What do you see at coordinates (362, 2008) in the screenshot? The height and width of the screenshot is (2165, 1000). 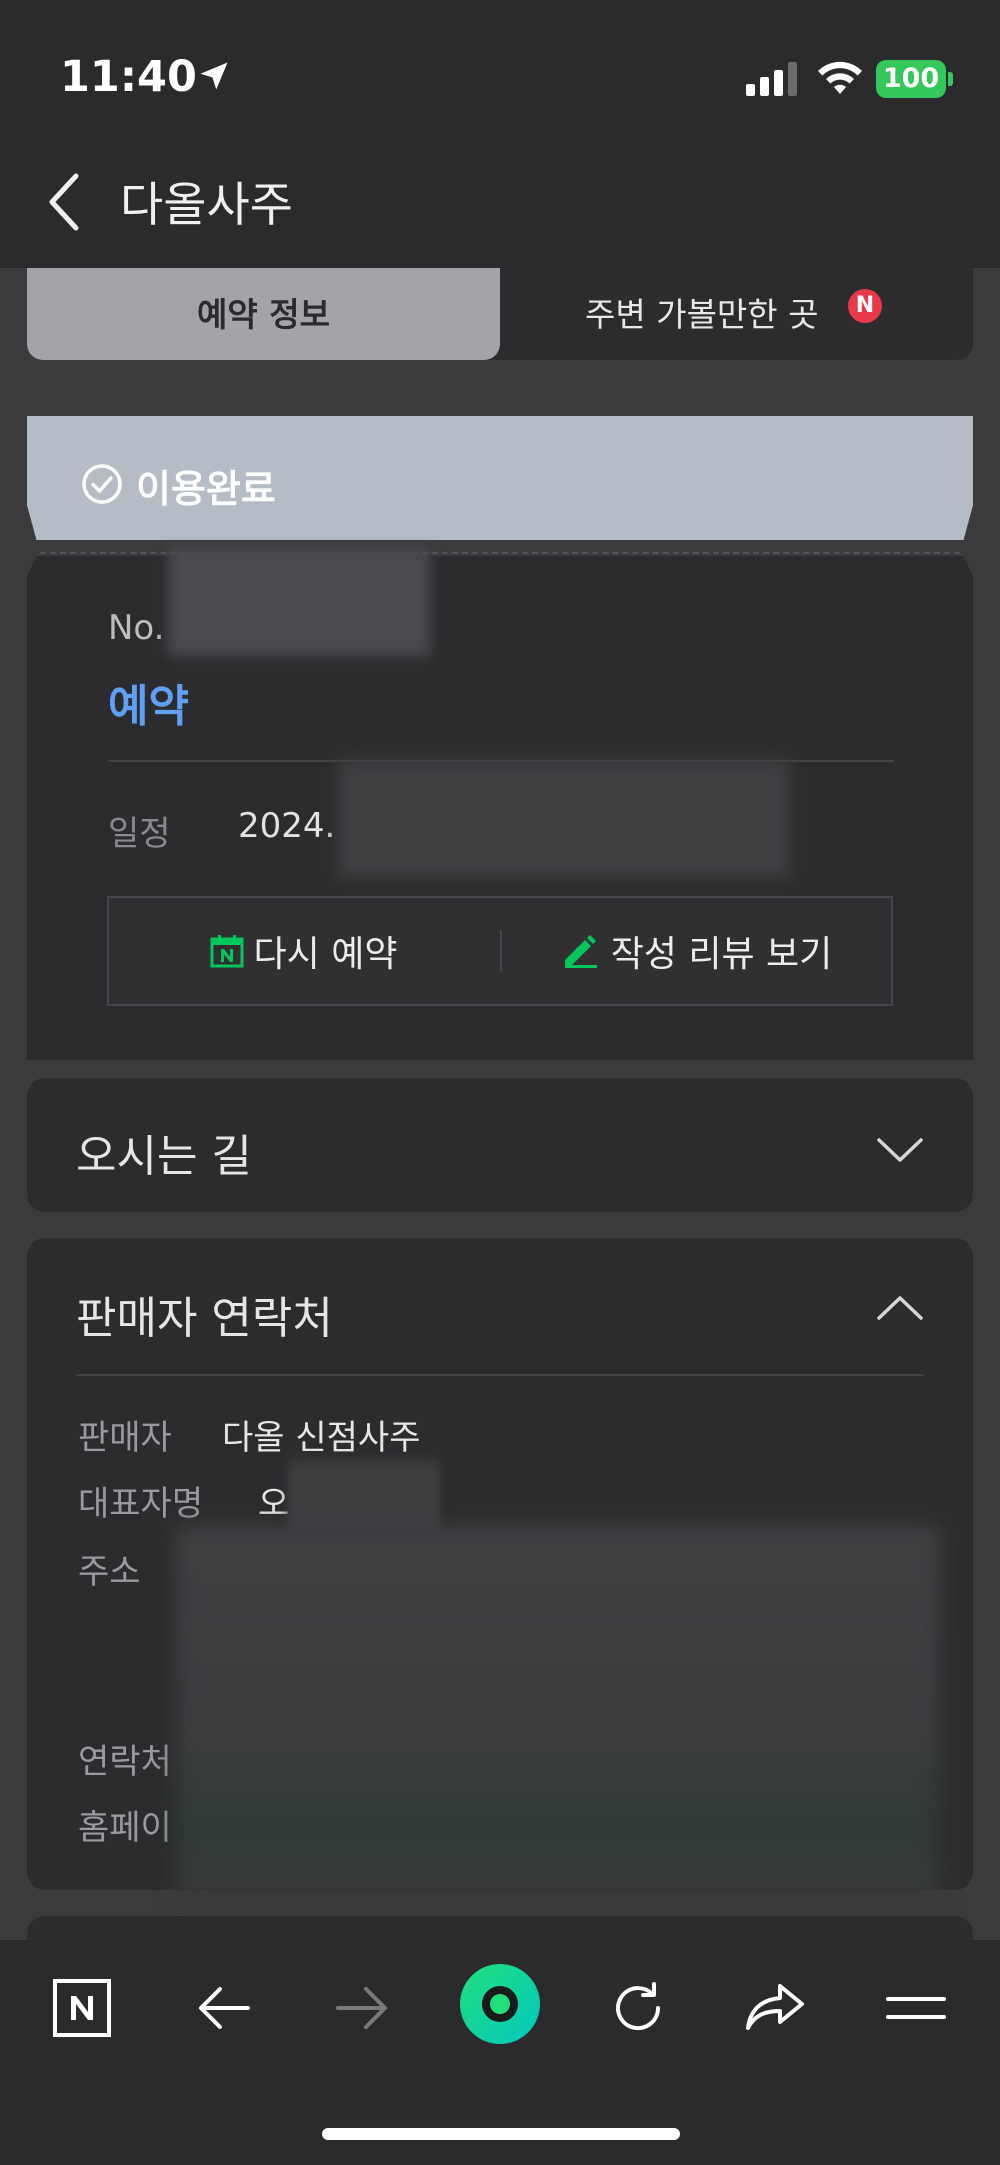 I see `forward-arrow-icon` at bounding box center [362, 2008].